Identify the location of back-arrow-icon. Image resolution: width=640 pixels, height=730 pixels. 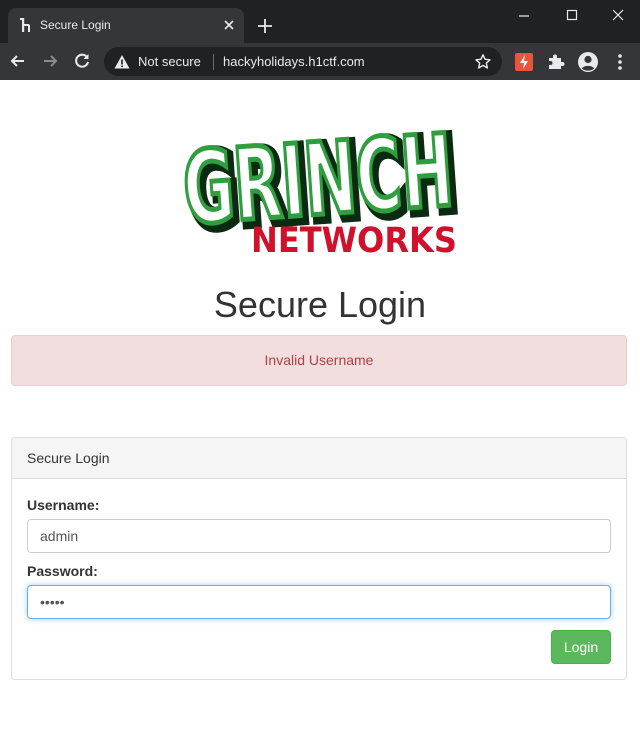
(18, 61).